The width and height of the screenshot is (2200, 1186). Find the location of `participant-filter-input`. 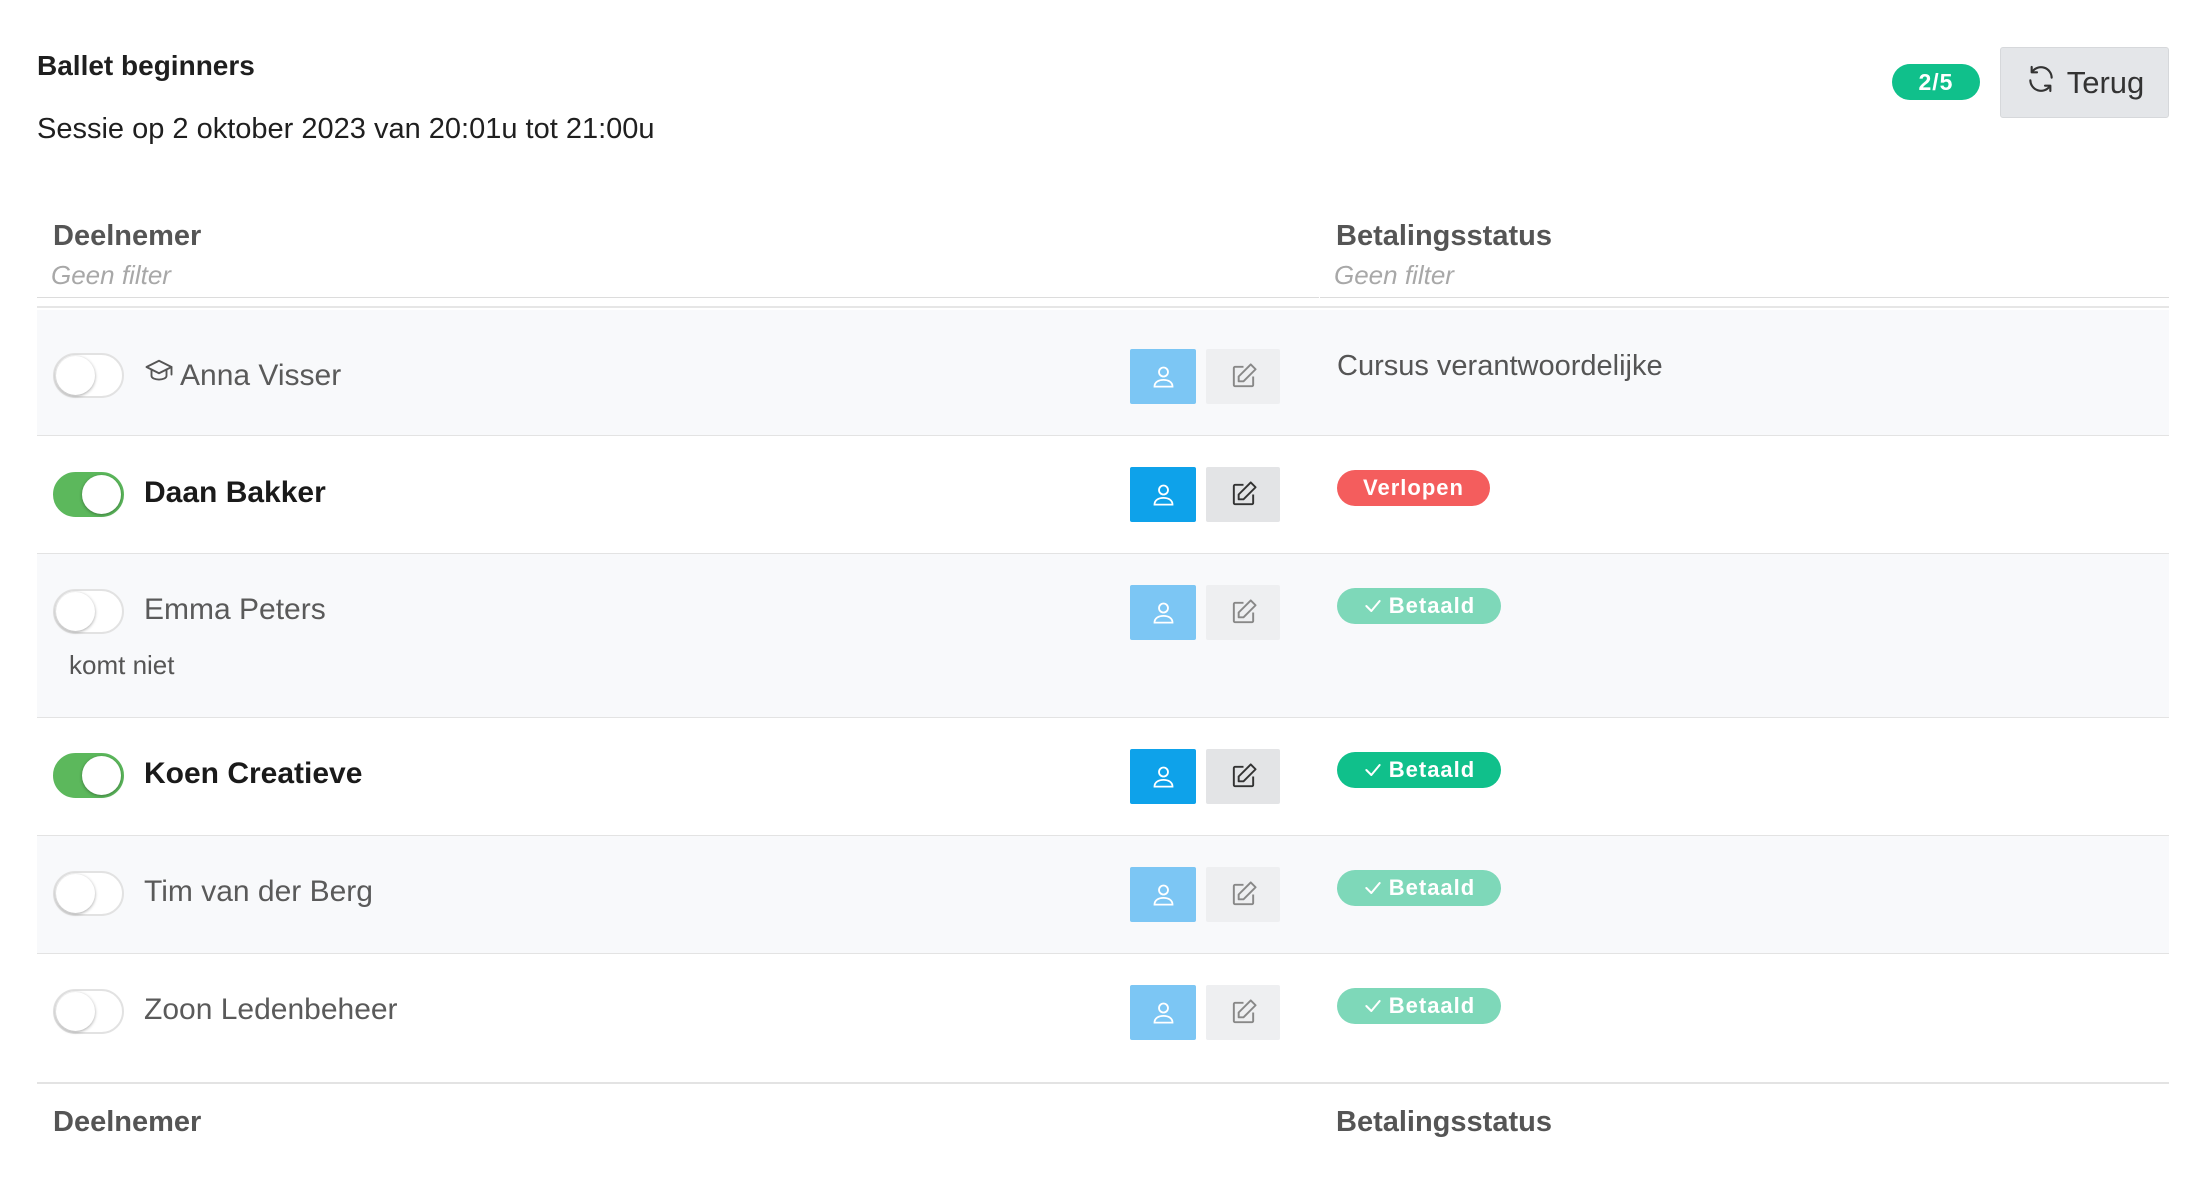

participant-filter-input is located at coordinates (678, 275).